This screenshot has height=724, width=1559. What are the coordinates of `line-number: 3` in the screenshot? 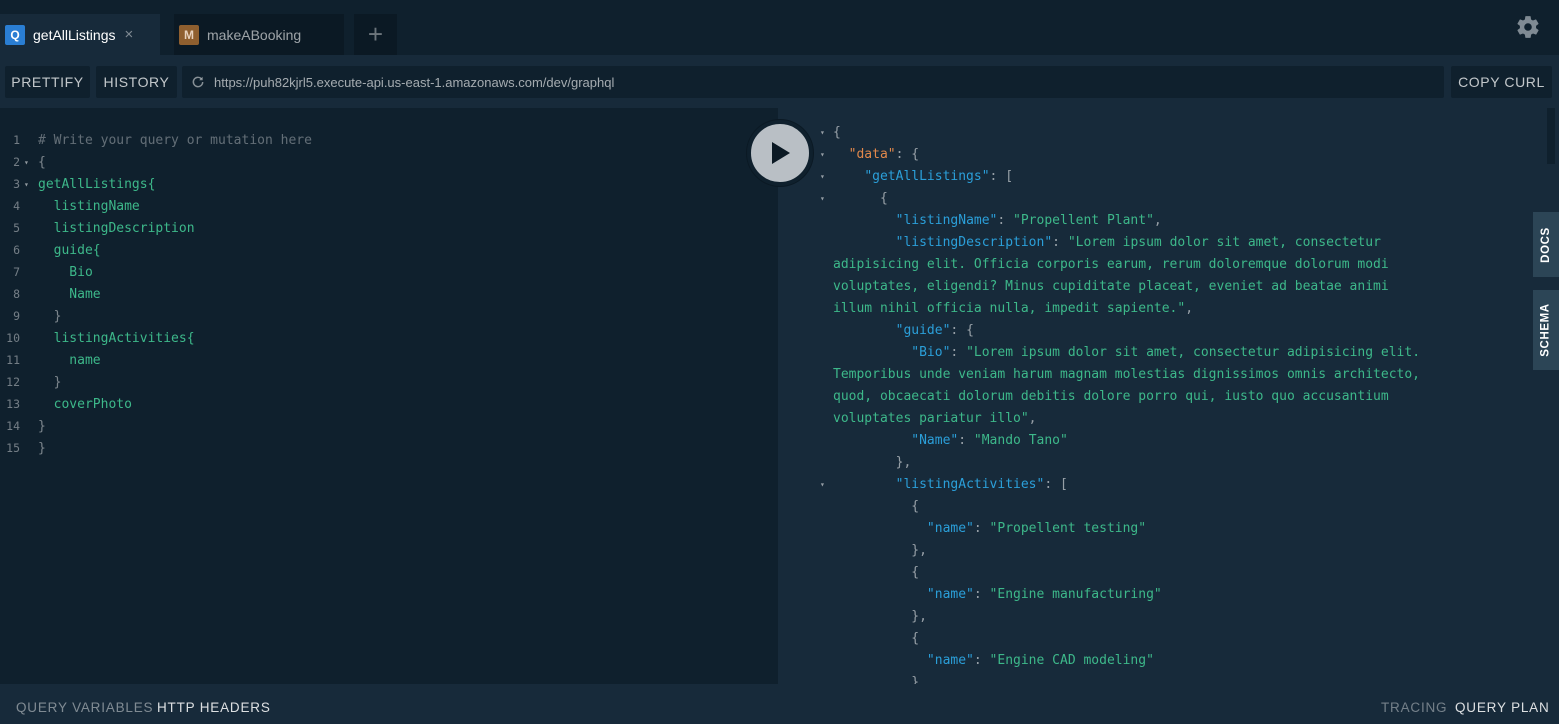 It's located at (16, 184).